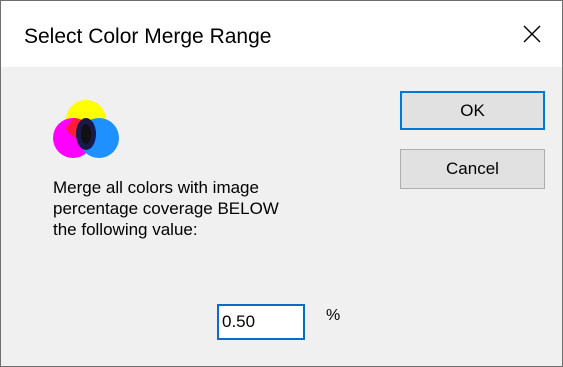 The width and height of the screenshot is (563, 367). What do you see at coordinates (472, 169) in the screenshot?
I see `cancel-button: Cancel` at bounding box center [472, 169].